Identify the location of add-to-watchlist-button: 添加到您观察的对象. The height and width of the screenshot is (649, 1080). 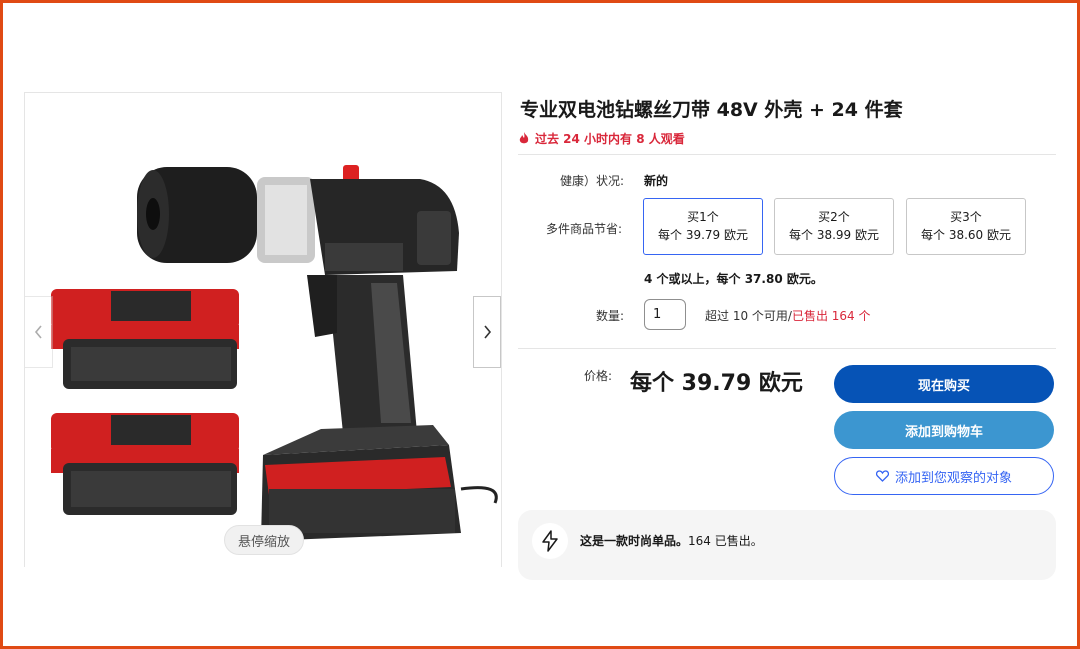
(944, 476).